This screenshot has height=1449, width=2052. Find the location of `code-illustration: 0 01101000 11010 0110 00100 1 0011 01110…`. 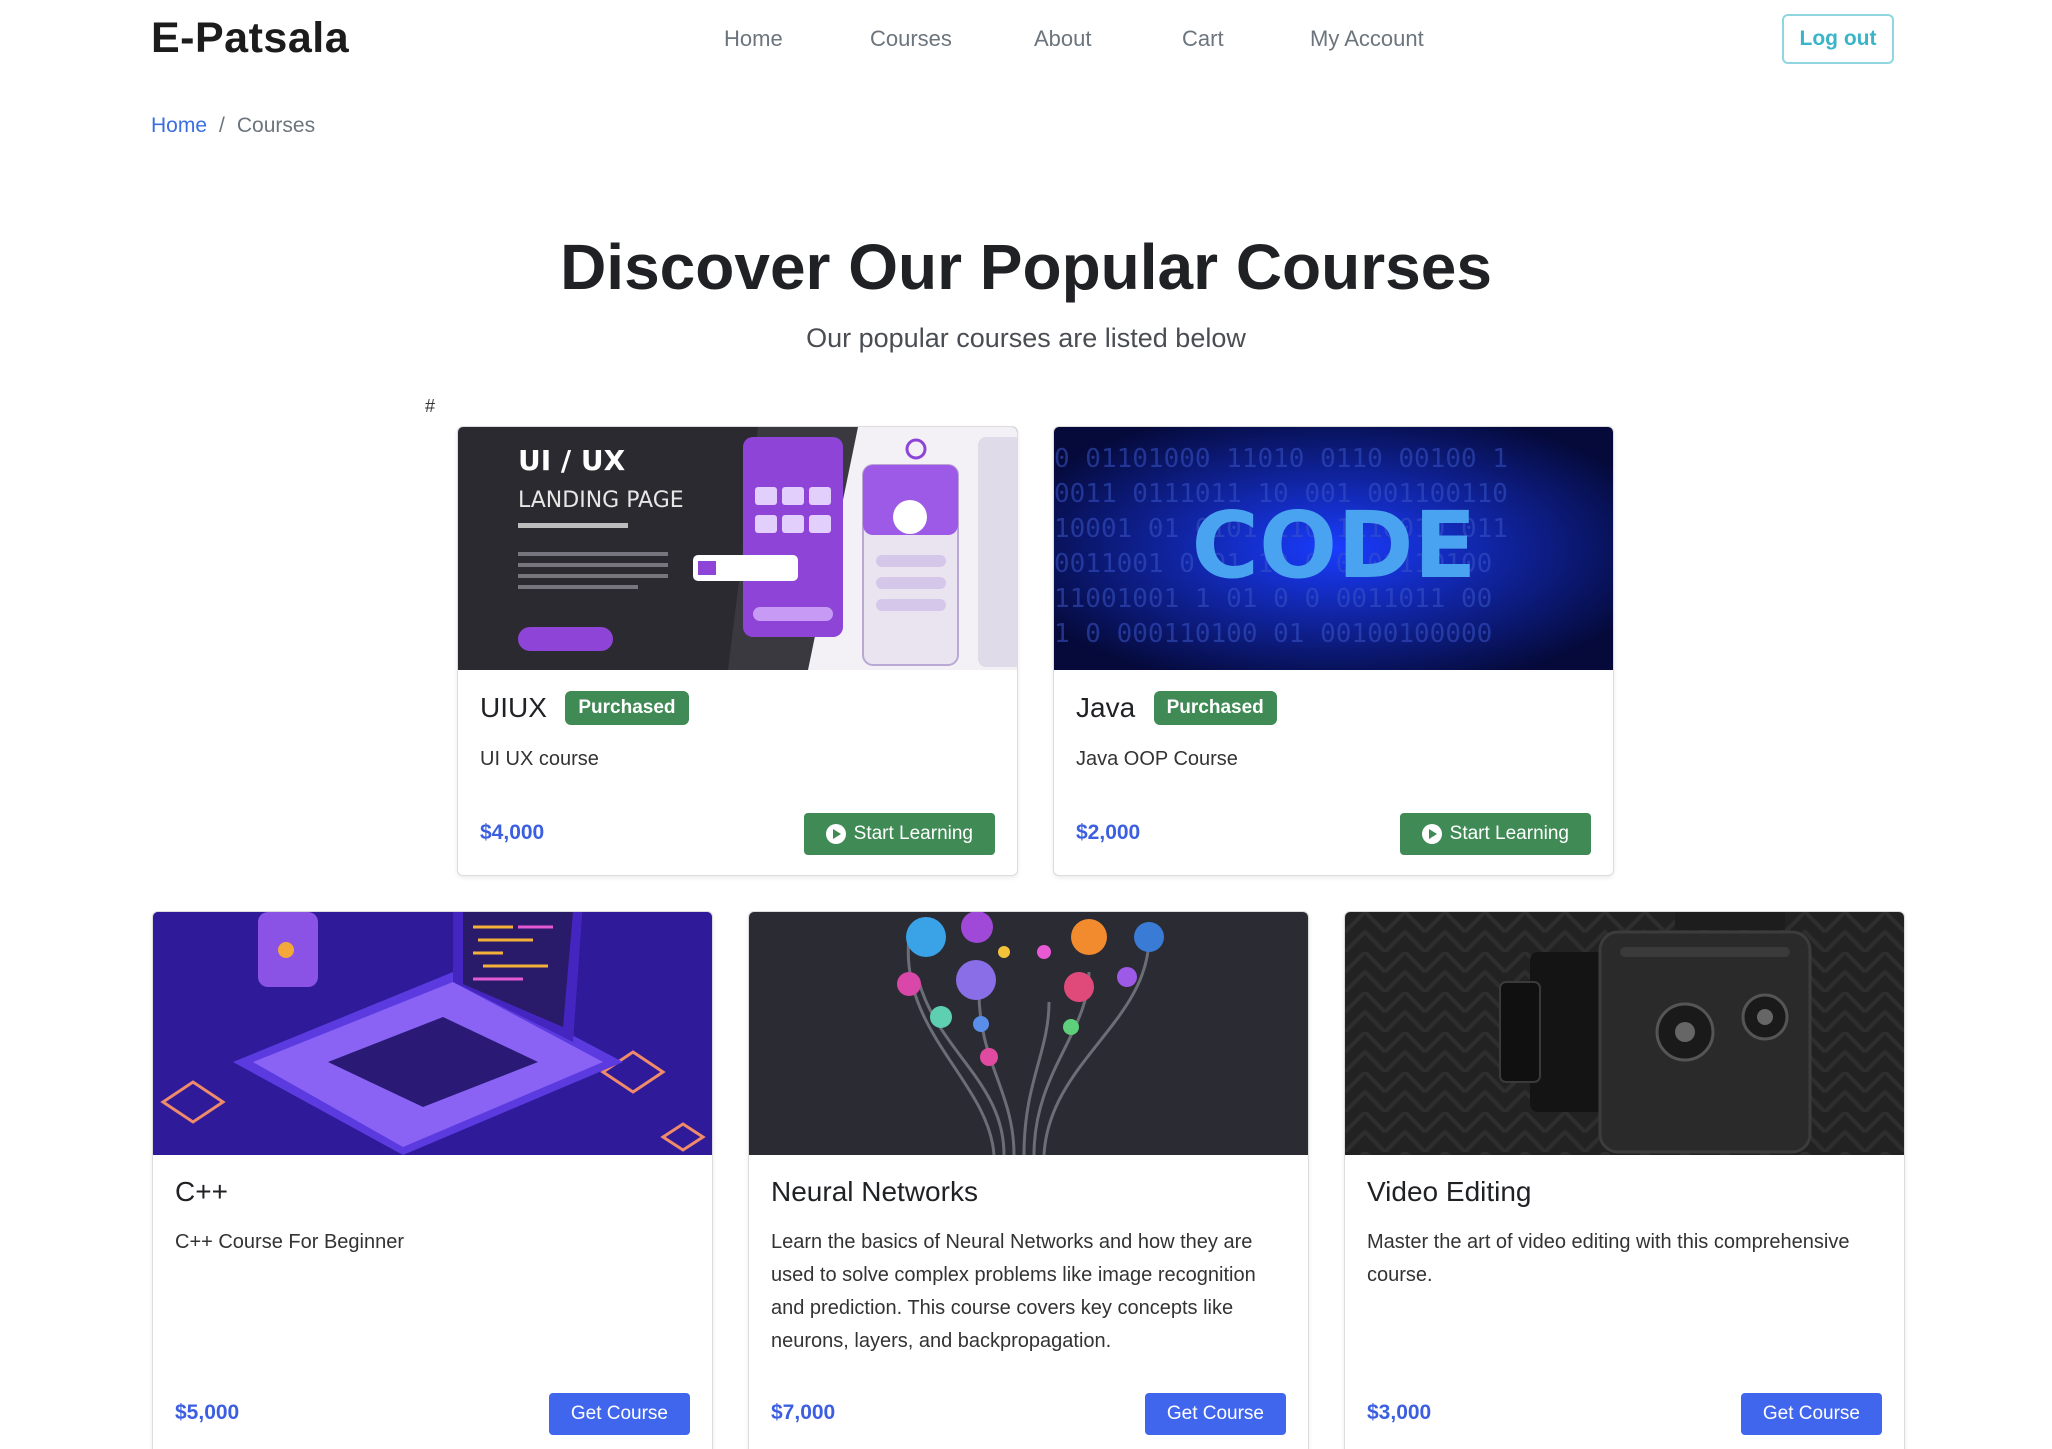

code-illustration: 0 01101000 11010 0110 00100 1 0011 01110… is located at coordinates (1333, 548).